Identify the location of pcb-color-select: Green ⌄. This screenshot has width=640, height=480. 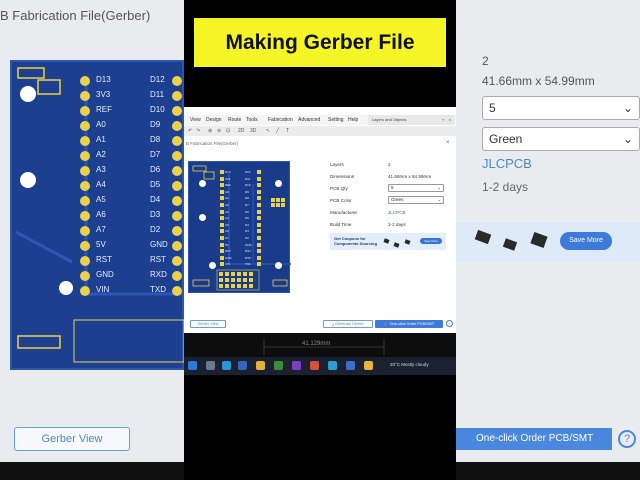
(416, 200).